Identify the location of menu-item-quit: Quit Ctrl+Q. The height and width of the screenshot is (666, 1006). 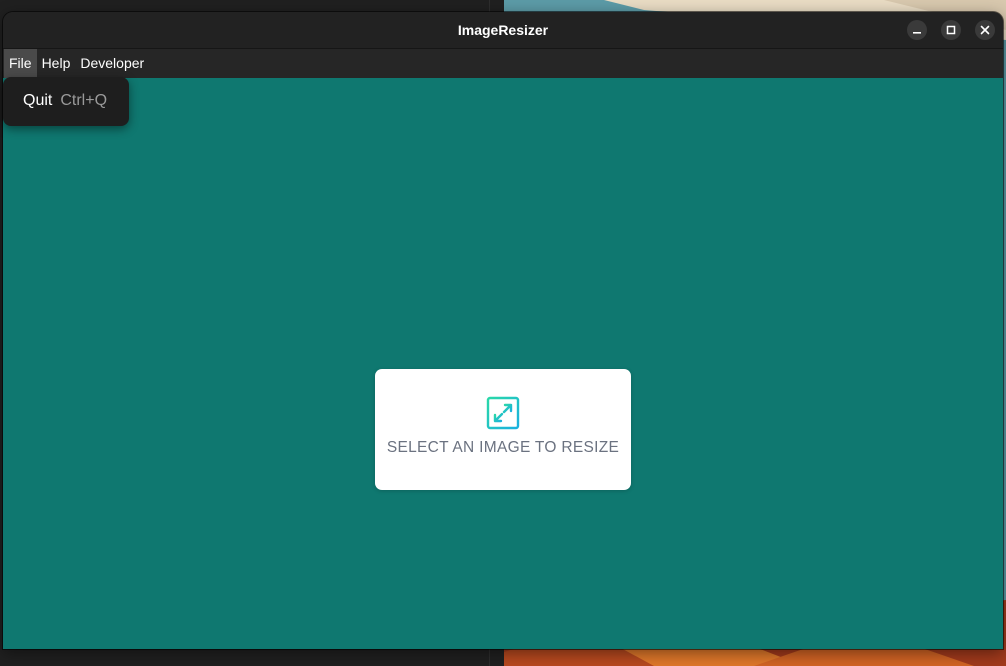
(66, 101).